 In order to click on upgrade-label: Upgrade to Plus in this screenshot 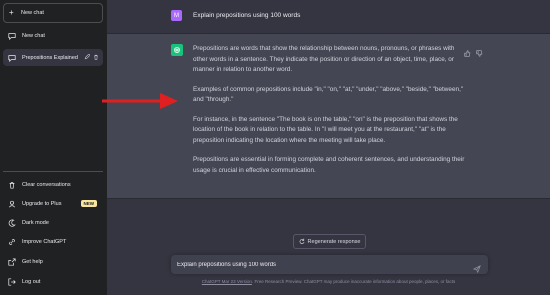, I will do `click(42, 203)`.